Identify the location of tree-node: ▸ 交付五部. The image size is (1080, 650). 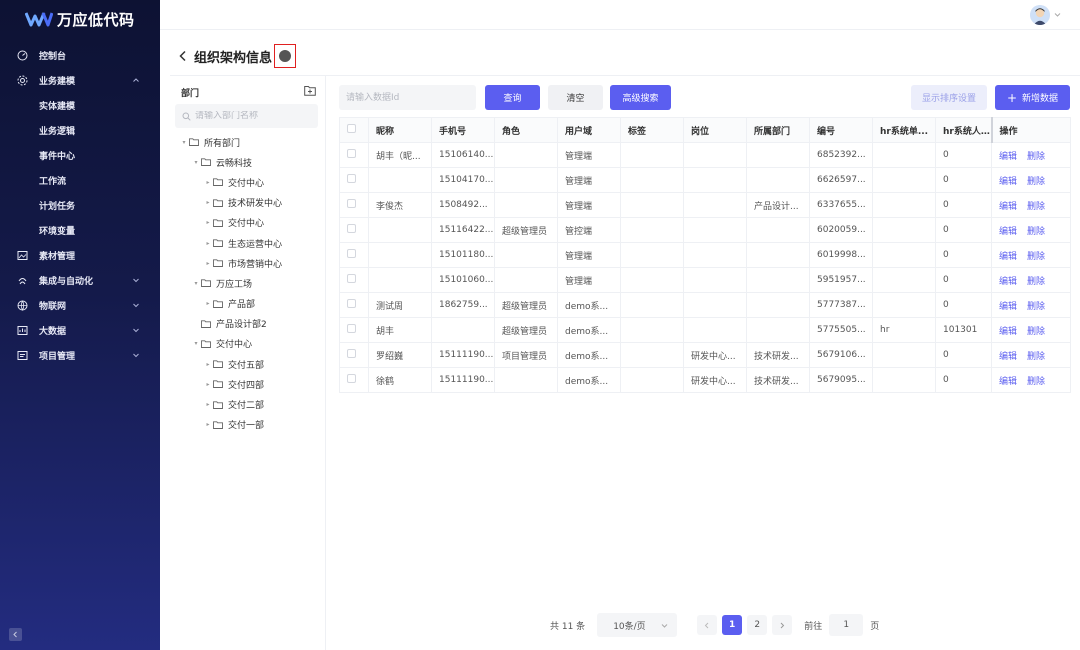
(249, 364).